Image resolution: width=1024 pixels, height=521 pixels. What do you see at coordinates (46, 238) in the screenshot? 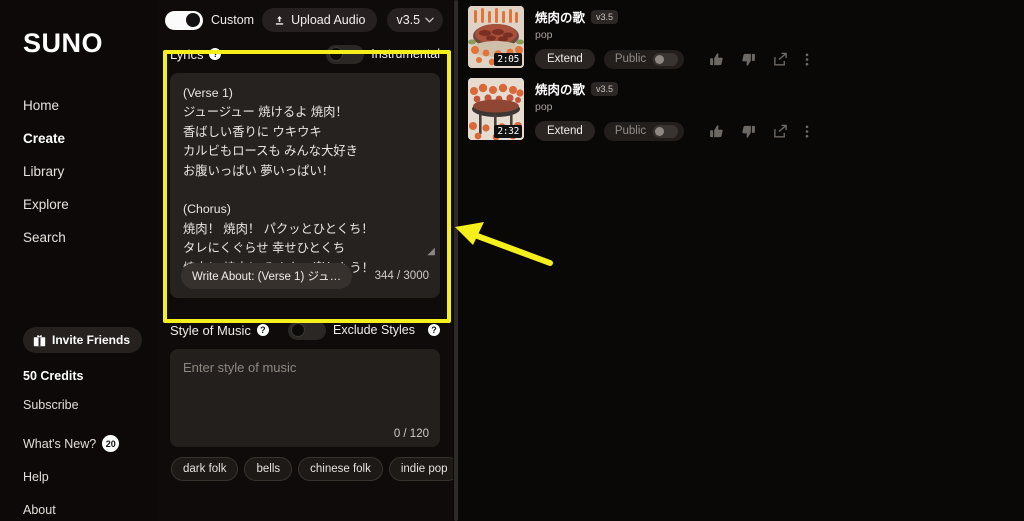
I see `sidebar-item-search: Search` at bounding box center [46, 238].